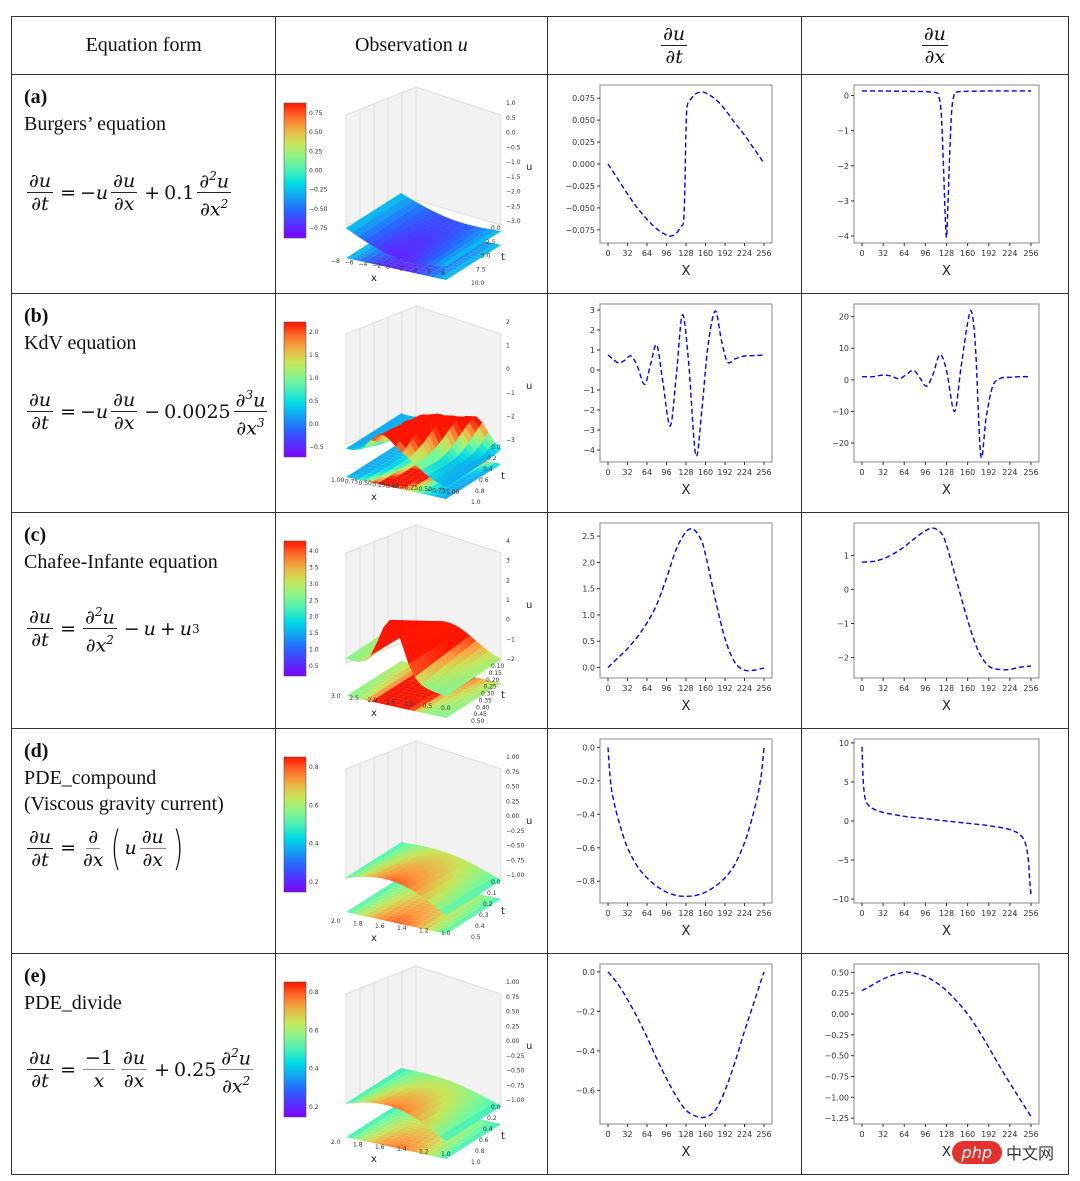  What do you see at coordinates (95, 124) in the screenshot?
I see `equation-name: Burgers’ equation` at bounding box center [95, 124].